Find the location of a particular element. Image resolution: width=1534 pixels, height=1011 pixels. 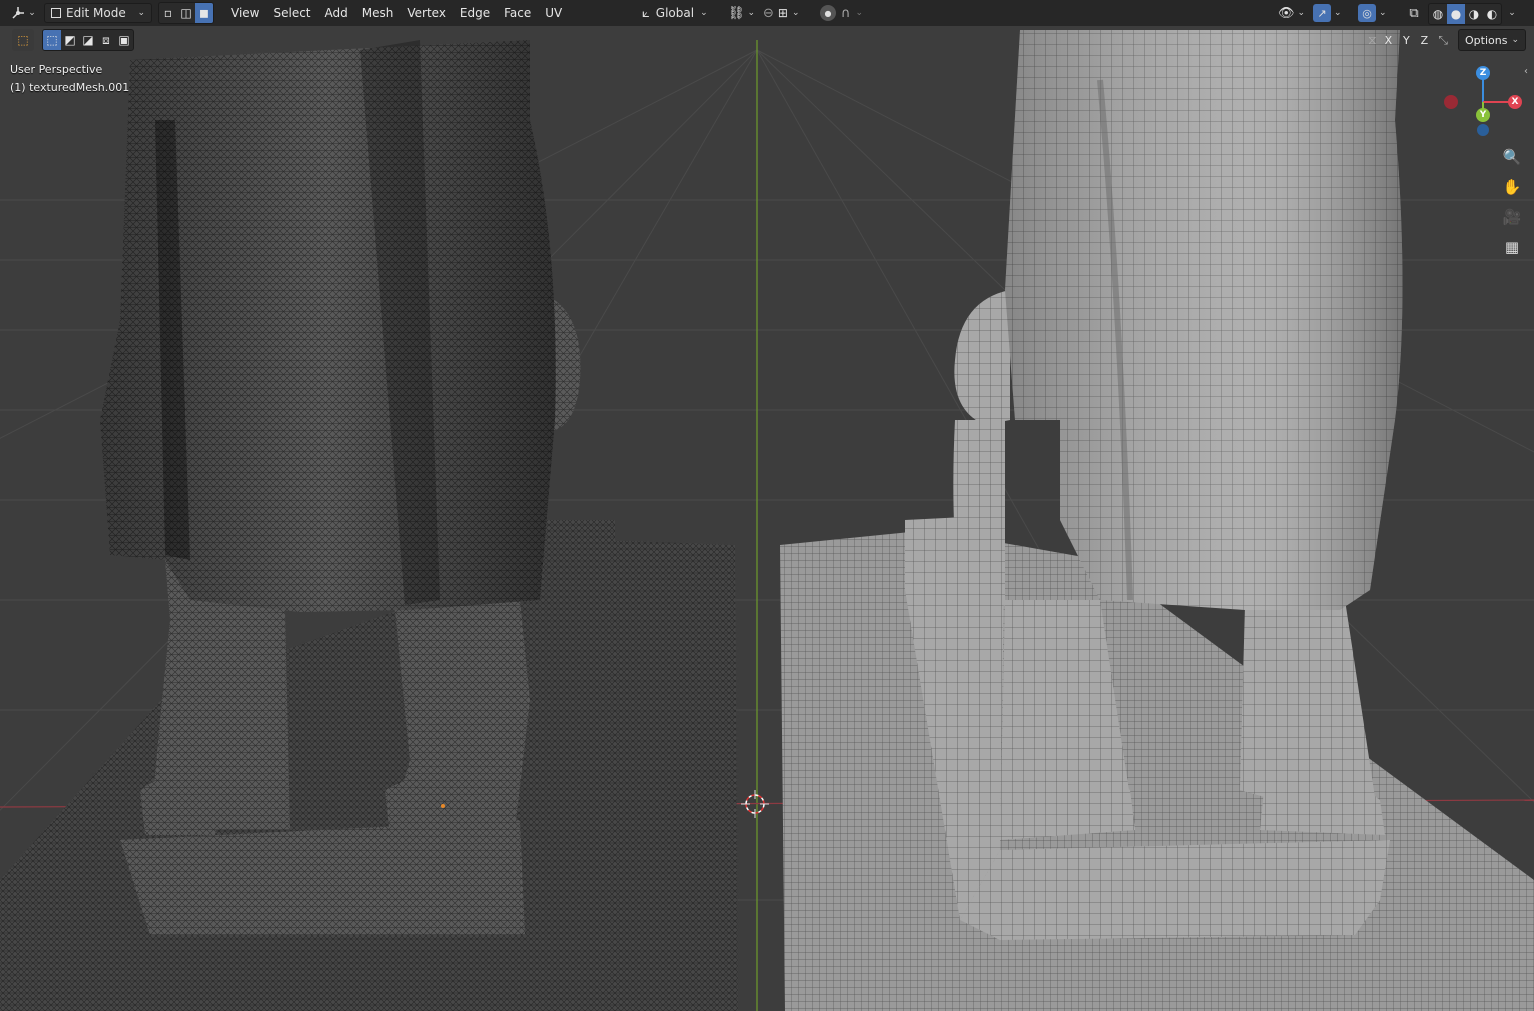

selection-mode-group: ⬚ ◩ ◪ ⧈ ▣ is located at coordinates (88, 40).